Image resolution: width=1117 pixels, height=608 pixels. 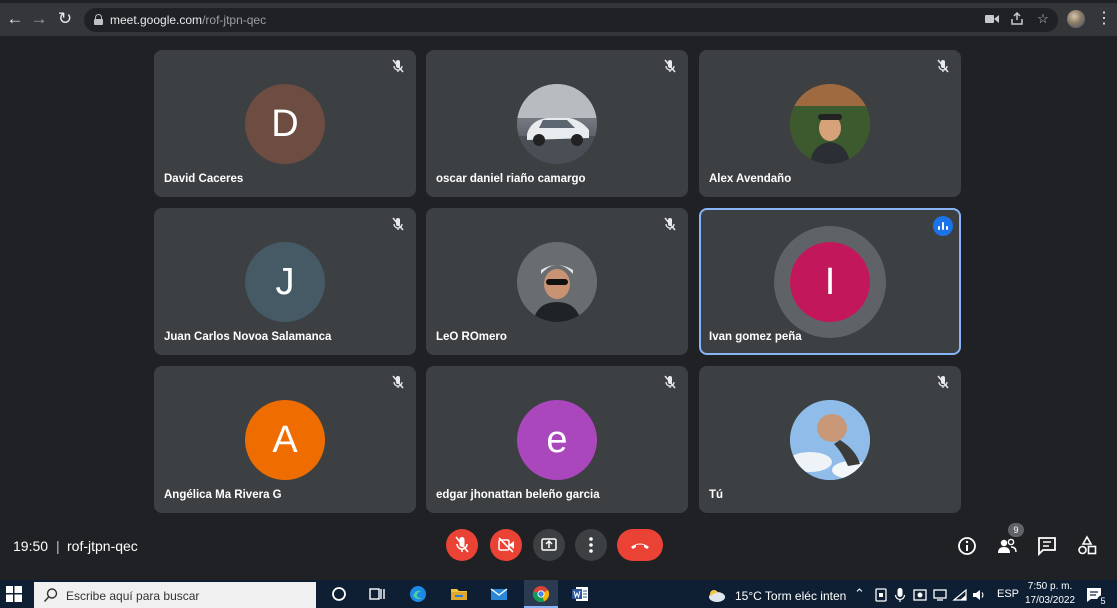 What do you see at coordinates (377, 594) in the screenshot?
I see `task-view-icon` at bounding box center [377, 594].